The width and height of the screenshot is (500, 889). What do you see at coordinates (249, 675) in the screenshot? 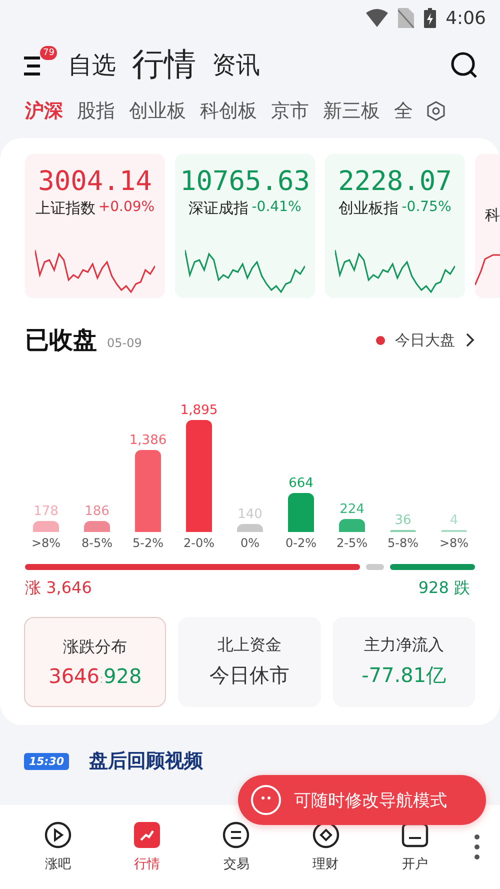
I see `stat-value: 今日休市` at bounding box center [249, 675].